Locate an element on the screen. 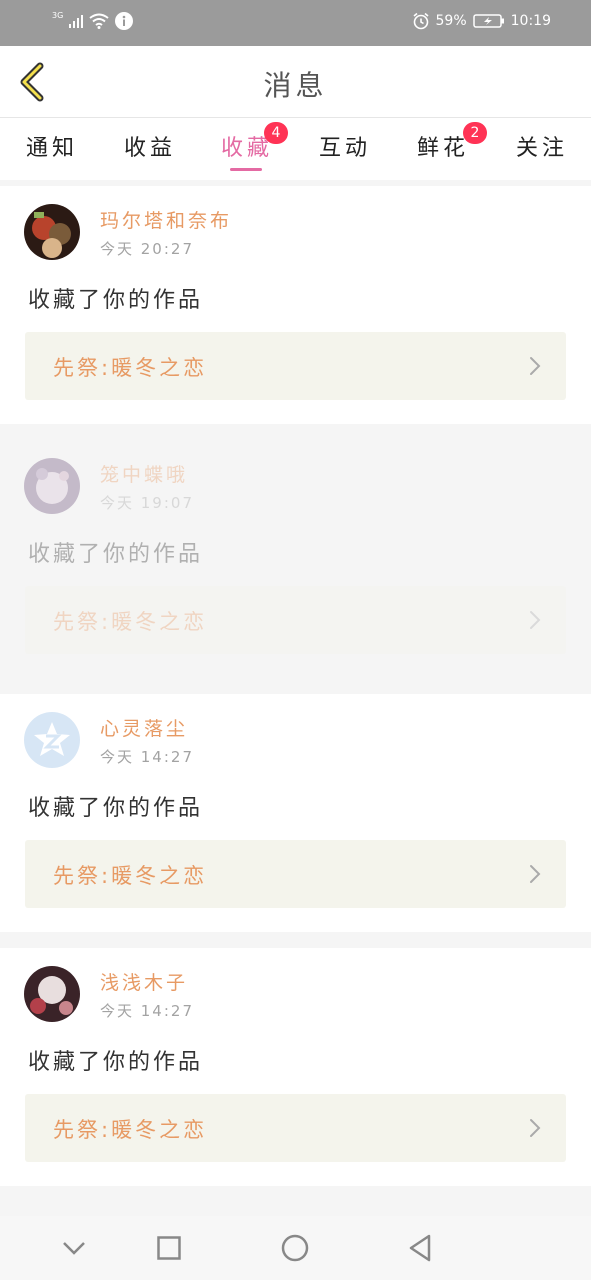  triangle-back-icon is located at coordinates (420, 1248).